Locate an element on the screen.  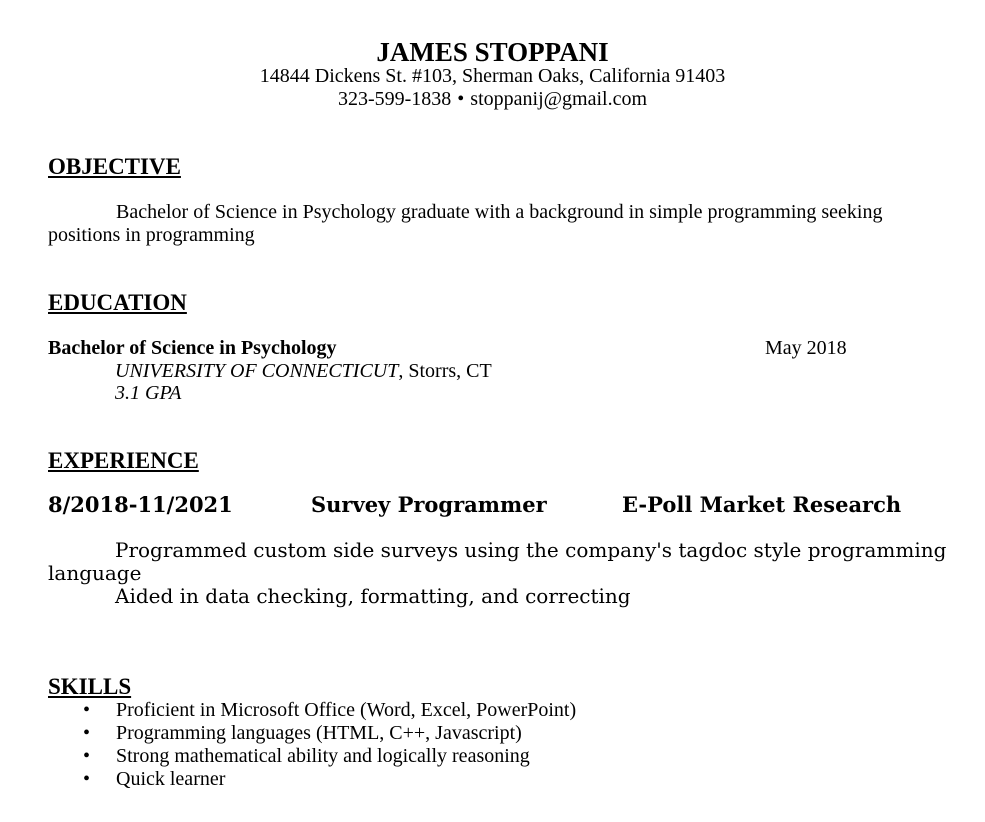
job-title: Survey Programmer is located at coordinates (429, 504).